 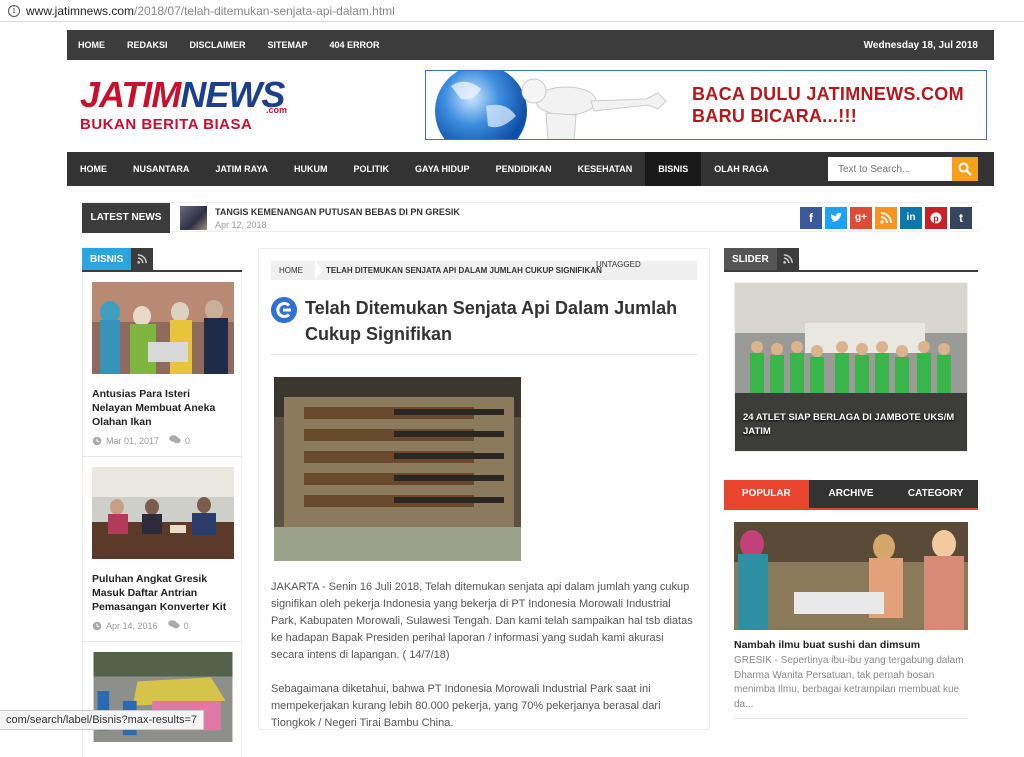 What do you see at coordinates (277, 110) in the screenshot?
I see `logo-com: .com` at bounding box center [277, 110].